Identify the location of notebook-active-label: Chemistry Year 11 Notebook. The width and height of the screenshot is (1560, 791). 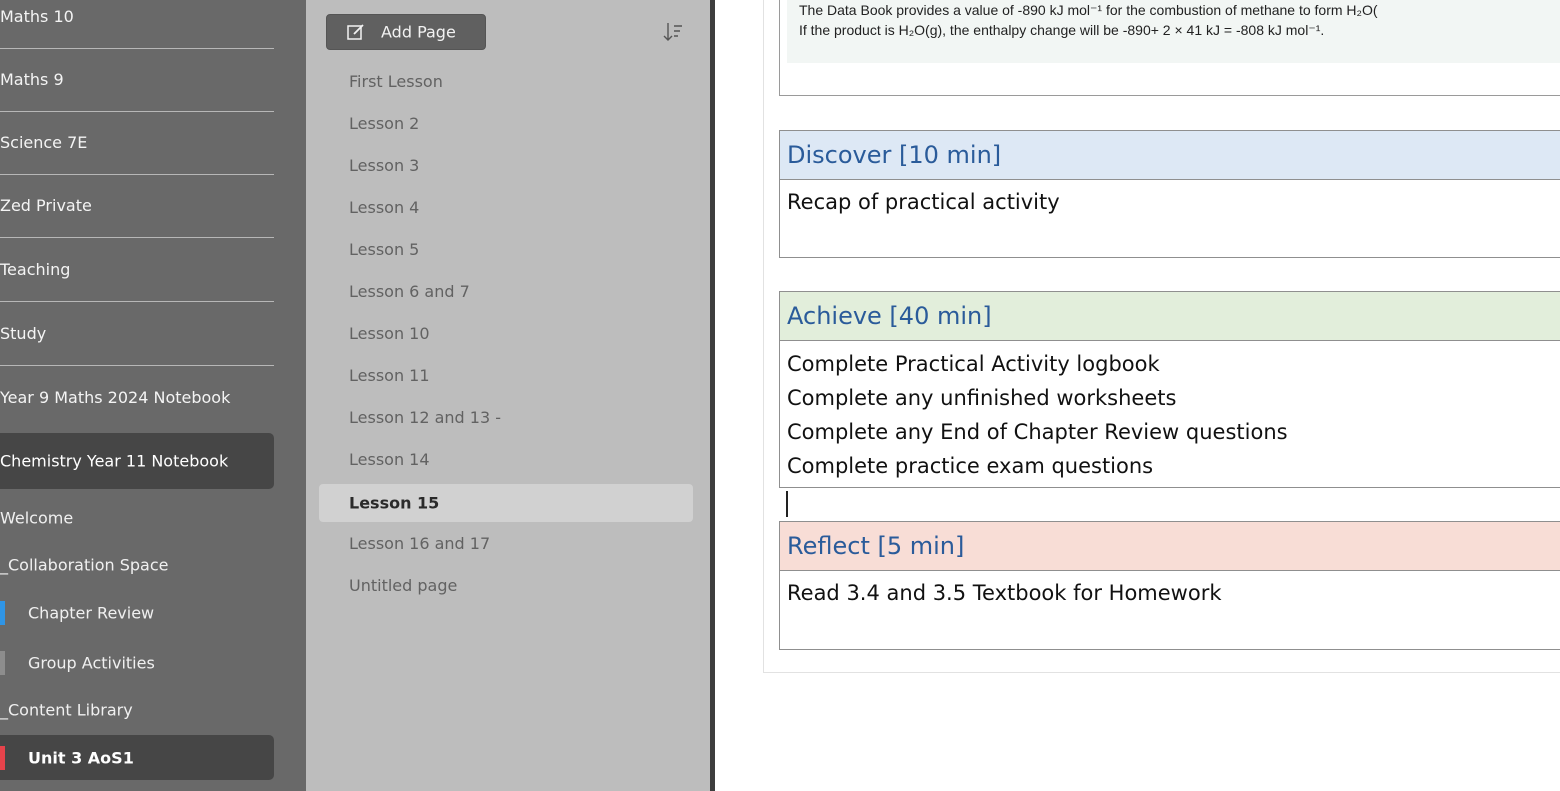
(114, 461).